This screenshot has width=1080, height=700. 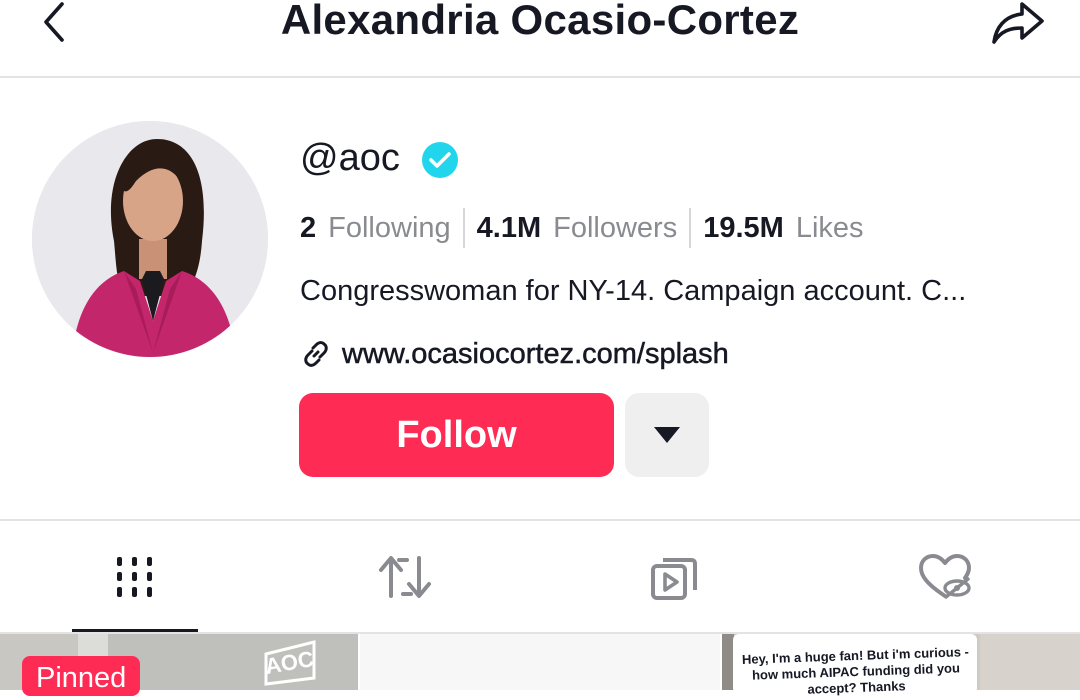 I want to click on share-arrow-icon, so click(x=1018, y=23).